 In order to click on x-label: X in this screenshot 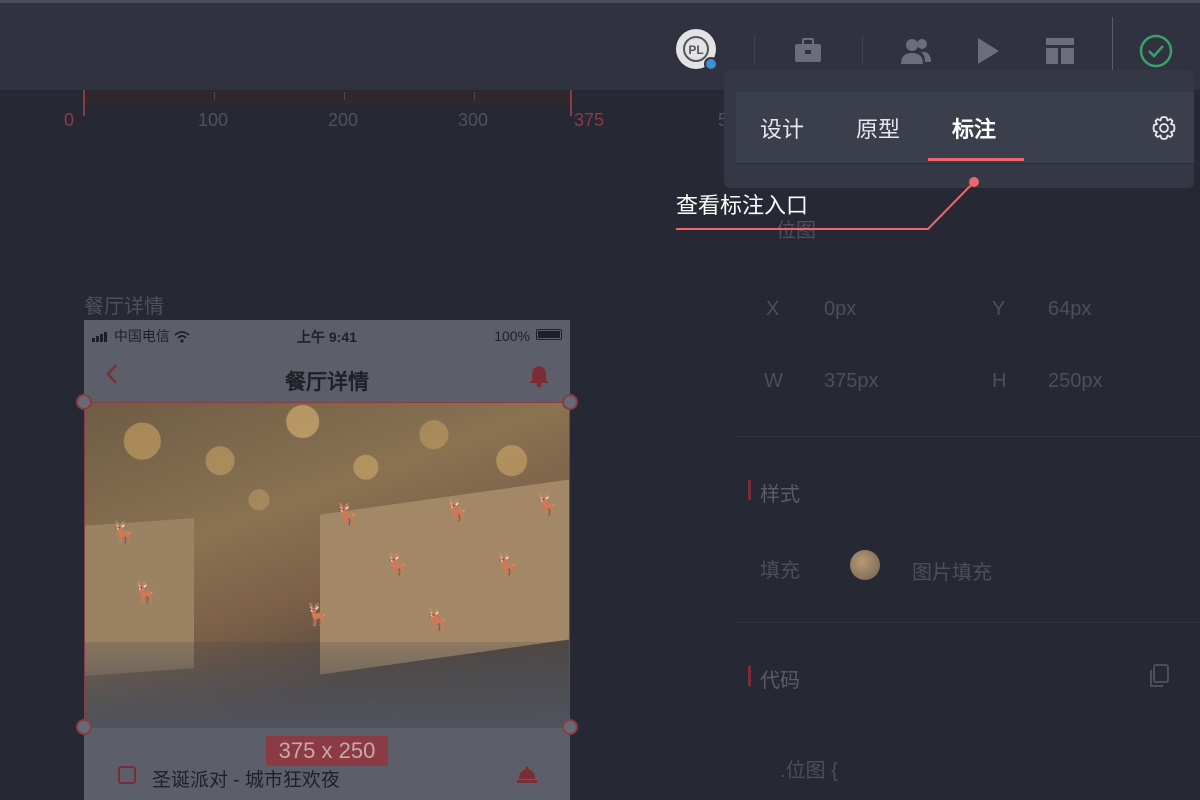, I will do `click(773, 309)`.